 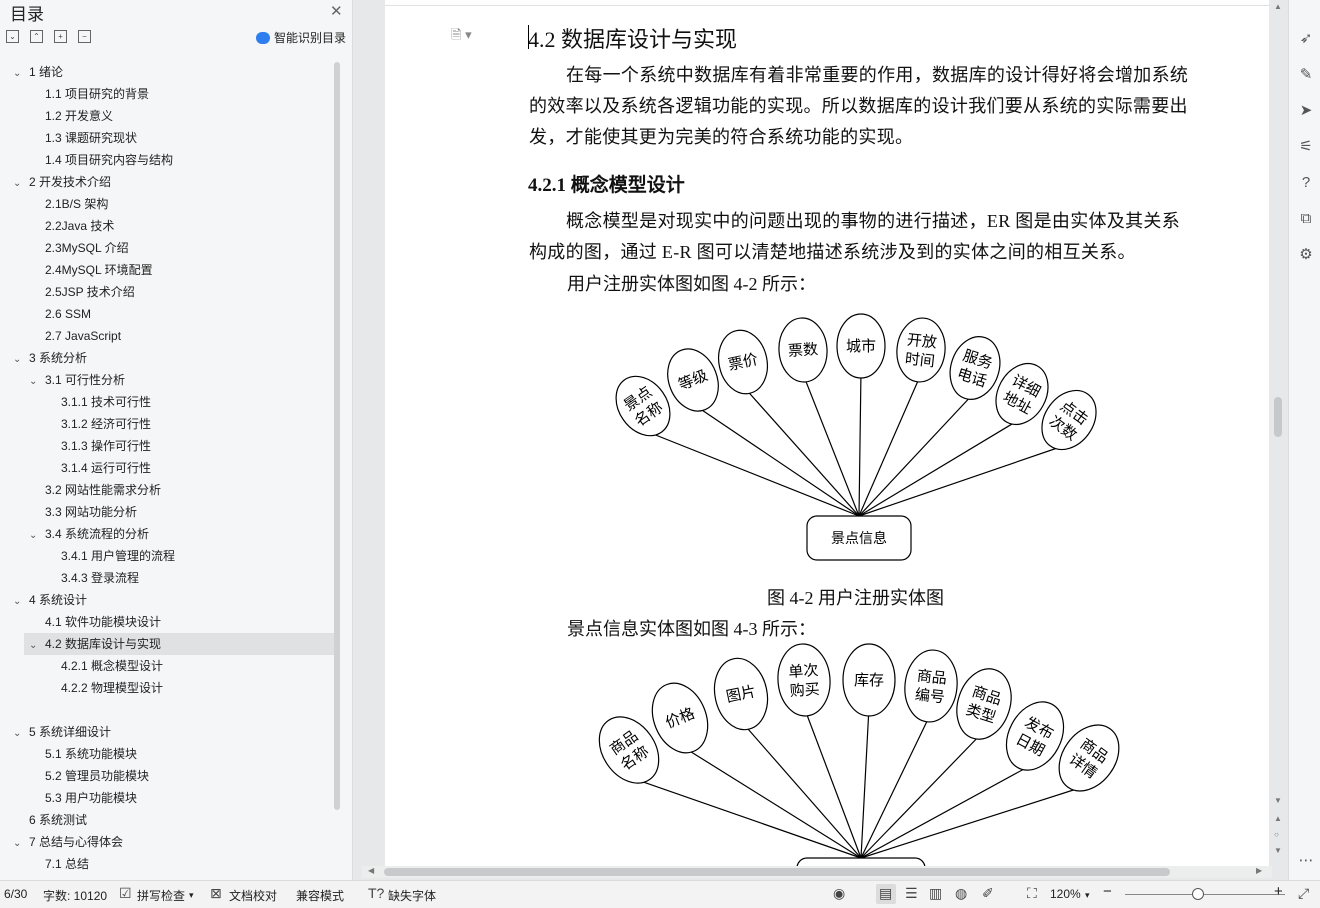 What do you see at coordinates (176, 424) in the screenshot?
I see `toc-item: 3.1.2 经济可行性` at bounding box center [176, 424].